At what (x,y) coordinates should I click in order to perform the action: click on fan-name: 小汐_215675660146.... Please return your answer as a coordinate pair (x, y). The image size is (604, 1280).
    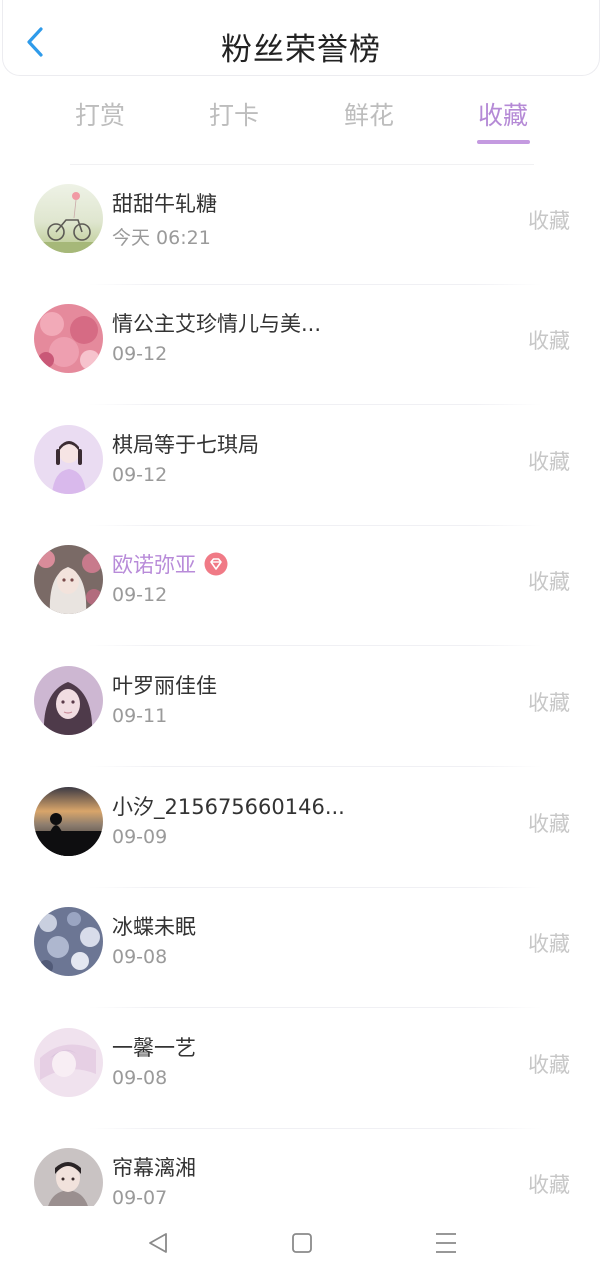
    Looking at the image, I should click on (228, 806).